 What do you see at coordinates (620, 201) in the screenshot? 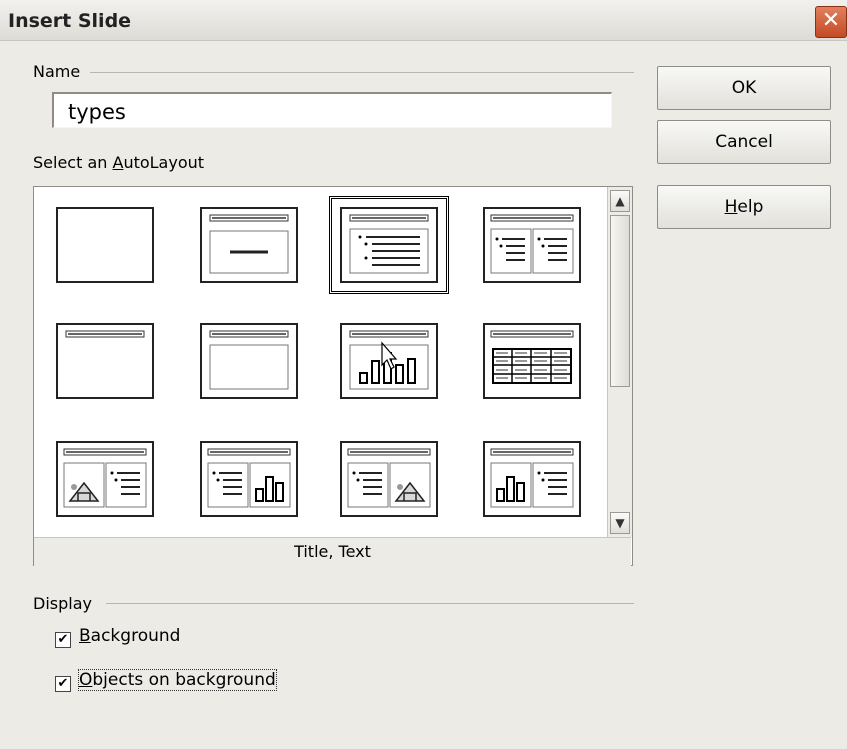
I see `scroll-up-icon: ▲` at bounding box center [620, 201].